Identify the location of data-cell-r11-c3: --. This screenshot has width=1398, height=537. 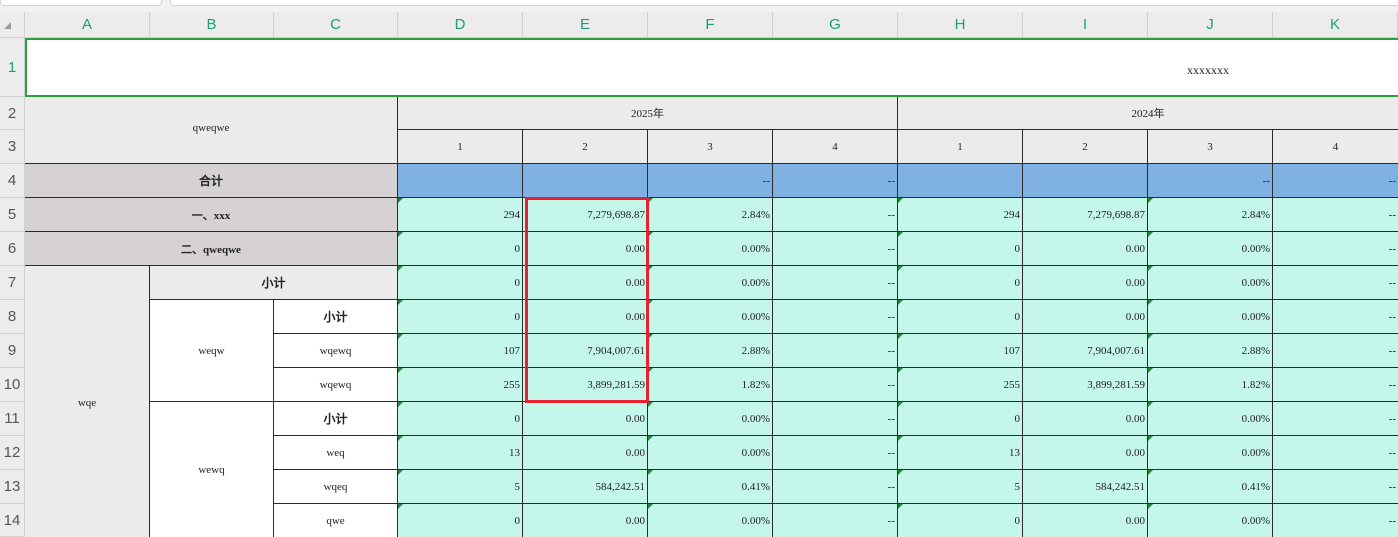
(835, 419).